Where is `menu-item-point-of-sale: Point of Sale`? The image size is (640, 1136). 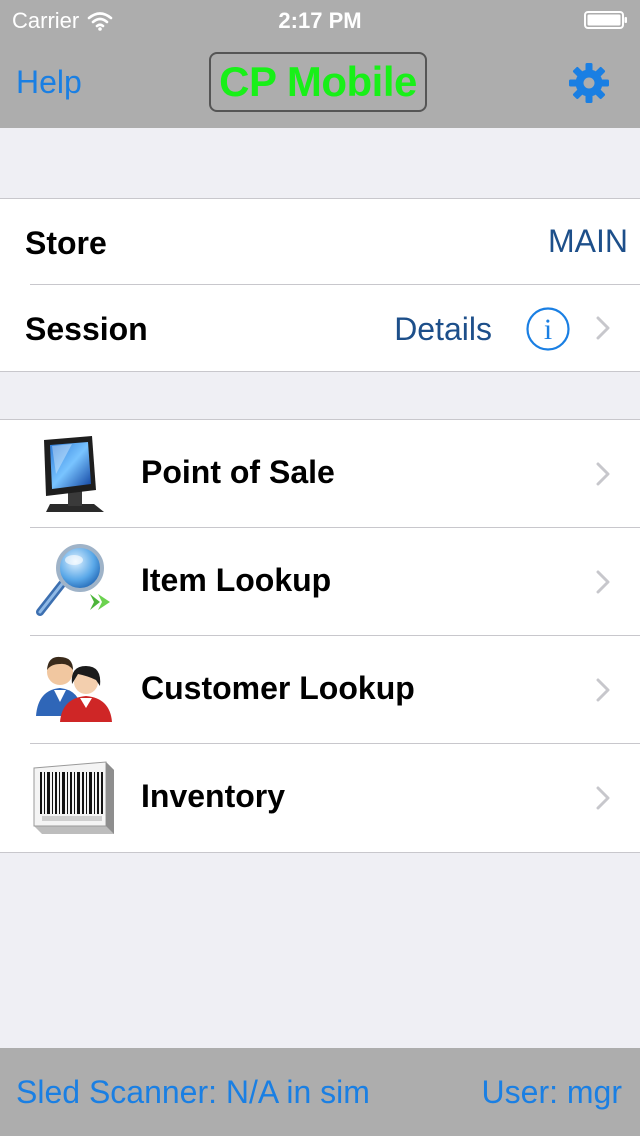
menu-item-point-of-sale: Point of Sale is located at coordinates (320, 474).